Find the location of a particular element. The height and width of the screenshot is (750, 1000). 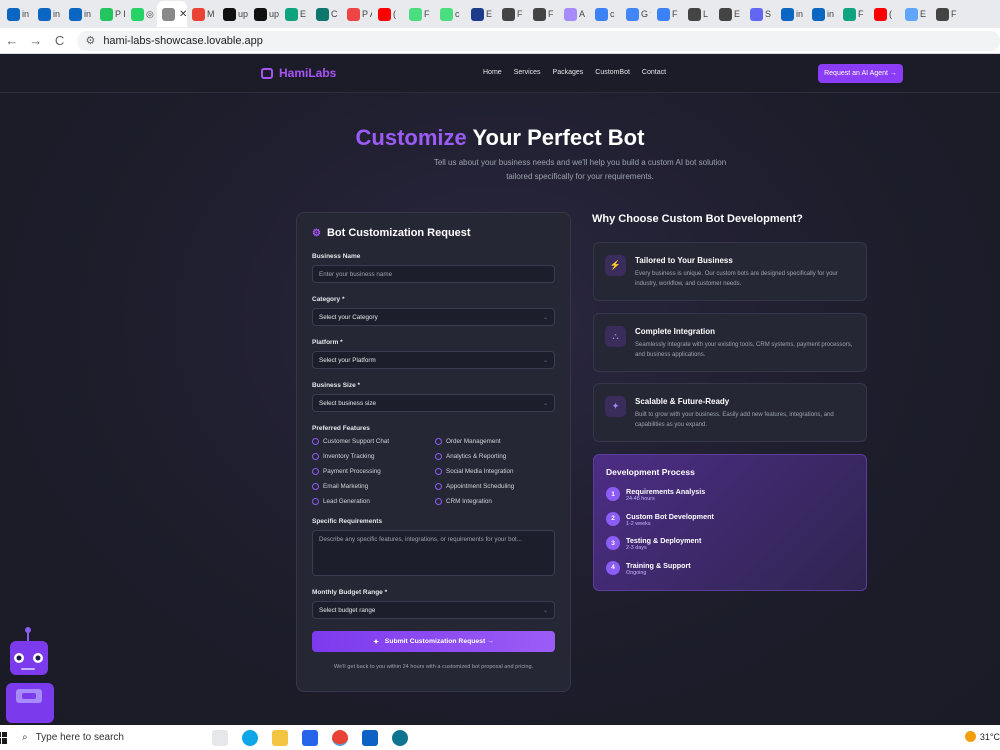

tab-title: P A is located at coordinates (367, 14).